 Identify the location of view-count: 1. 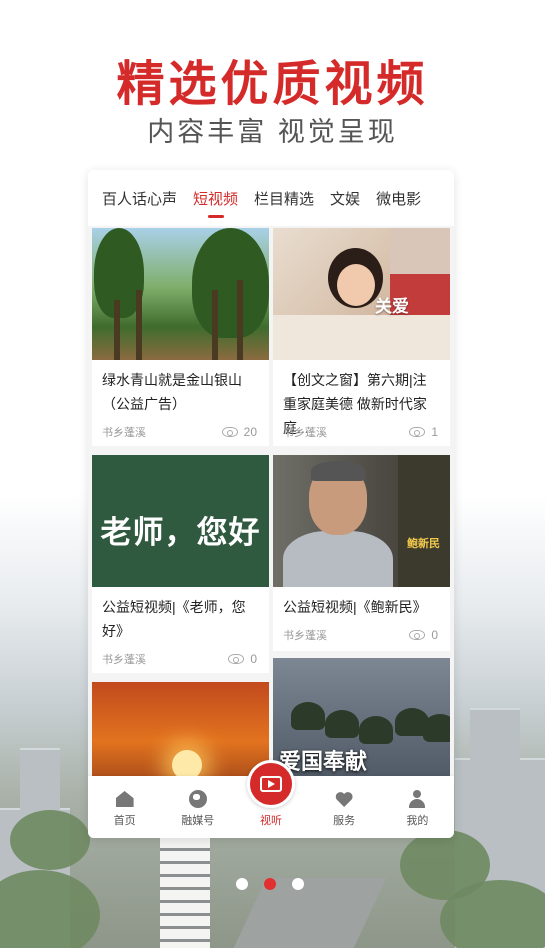
(423, 432).